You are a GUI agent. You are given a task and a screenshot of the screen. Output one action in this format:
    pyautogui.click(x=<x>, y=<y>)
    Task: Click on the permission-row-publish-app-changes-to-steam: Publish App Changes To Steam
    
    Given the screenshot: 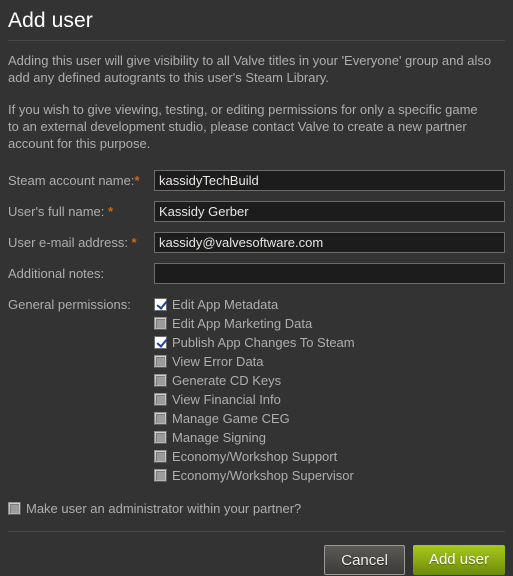 What is the action you would take?
    pyautogui.click(x=329, y=342)
    